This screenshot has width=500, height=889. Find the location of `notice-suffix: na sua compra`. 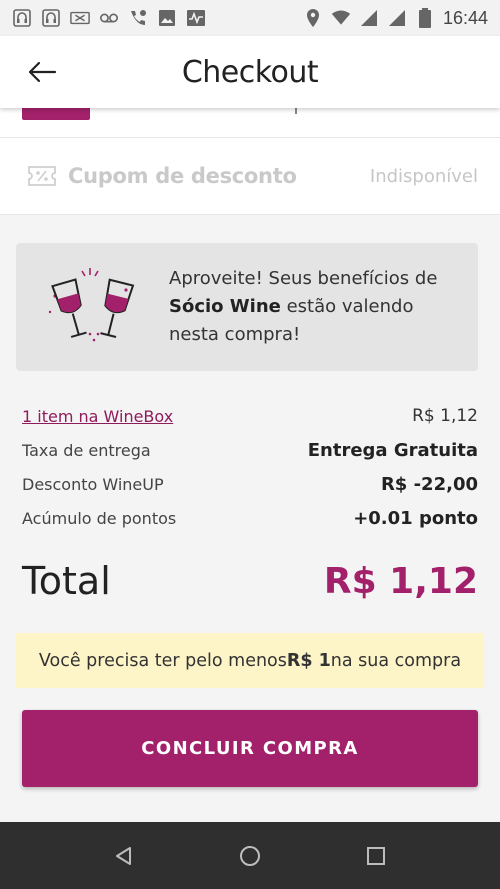

notice-suffix: na sua compra is located at coordinates (396, 660).